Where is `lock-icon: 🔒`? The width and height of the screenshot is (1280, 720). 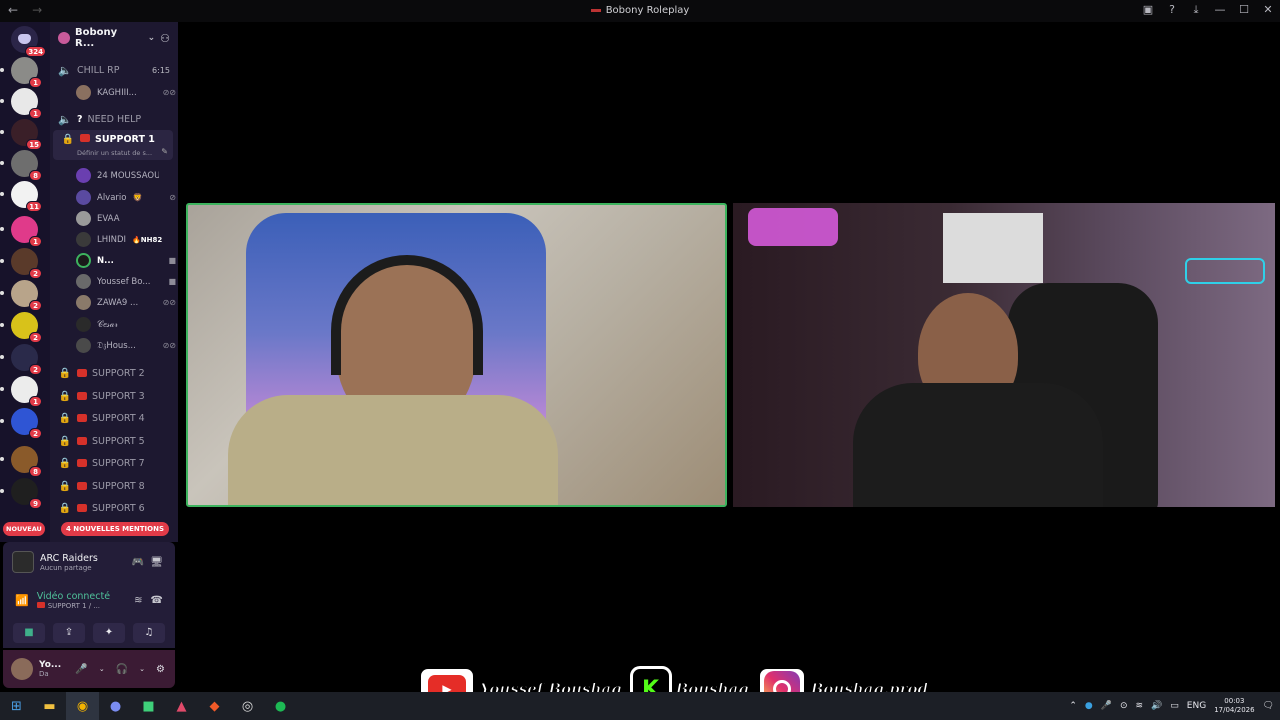 lock-icon: 🔒 is located at coordinates (65, 373).